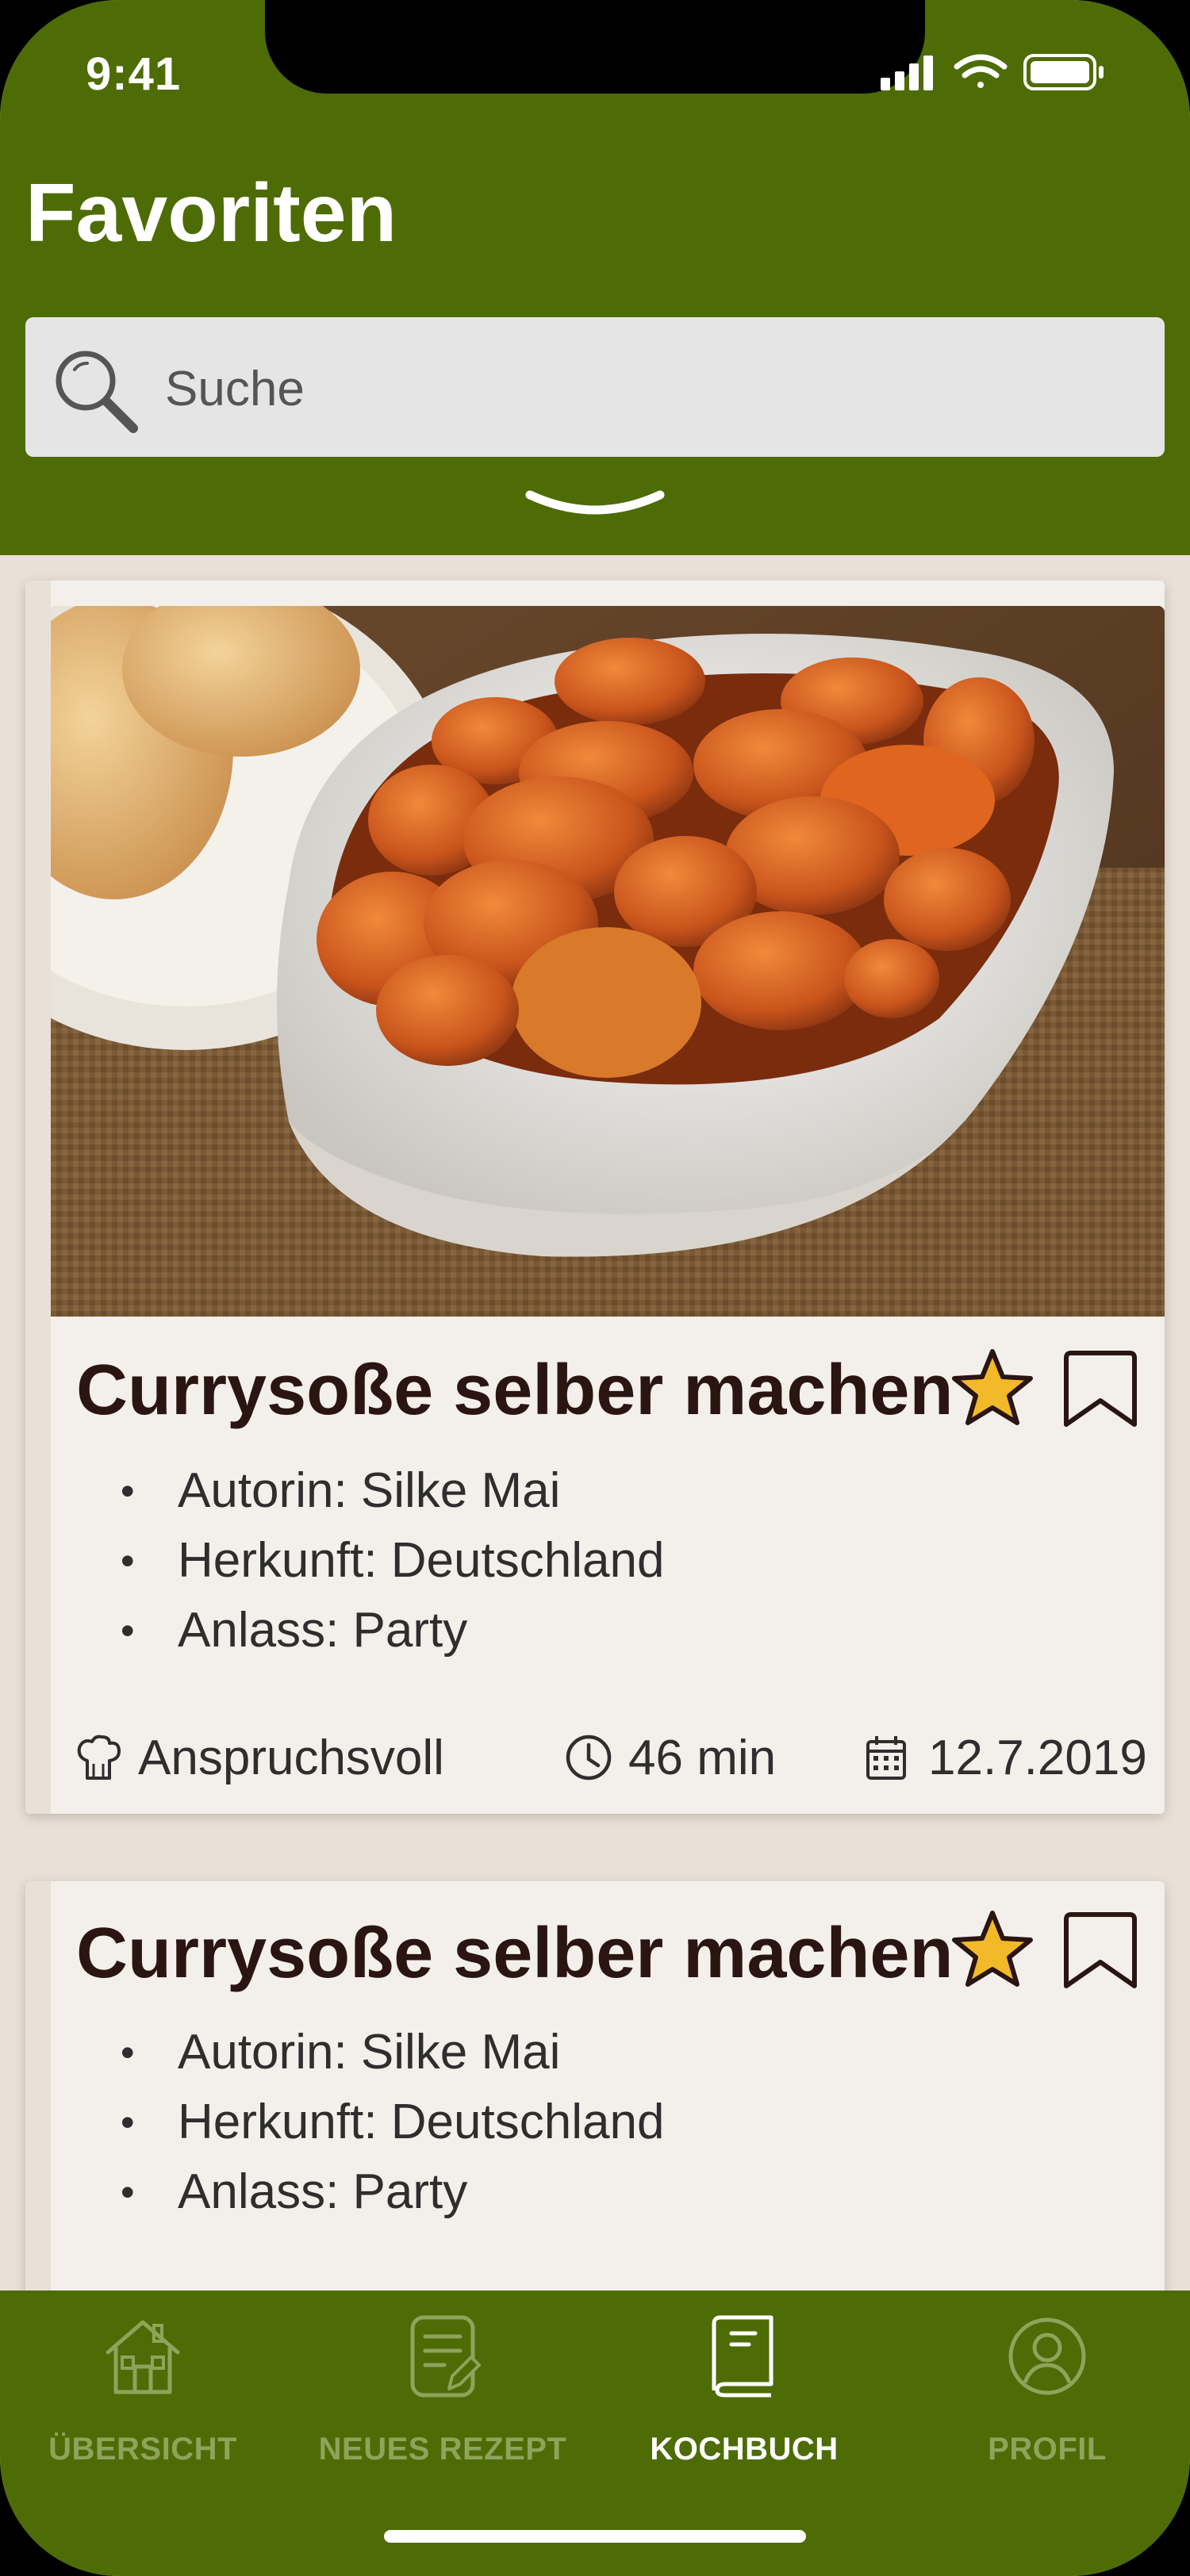 This screenshot has width=1190, height=2576. Describe the element at coordinates (615, 1758) in the screenshot. I see `recipe-meta: Anspruchsvoll 46 min 12.7.2019` at that location.